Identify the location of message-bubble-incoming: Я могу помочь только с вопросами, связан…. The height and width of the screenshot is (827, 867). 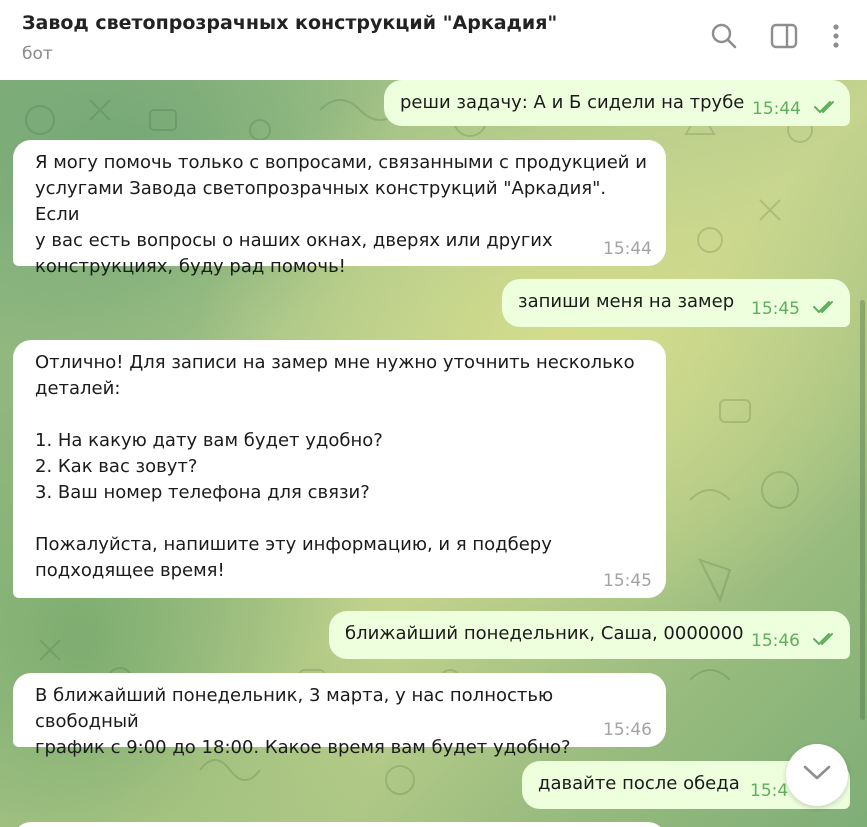
(339, 208).